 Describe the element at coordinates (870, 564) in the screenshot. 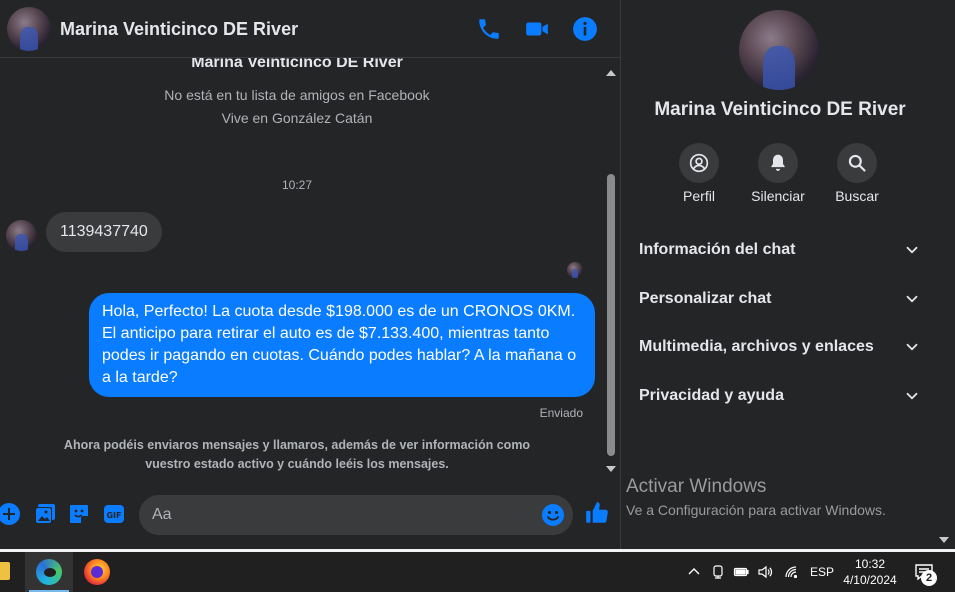

I see `clock-time: 10:32` at that location.